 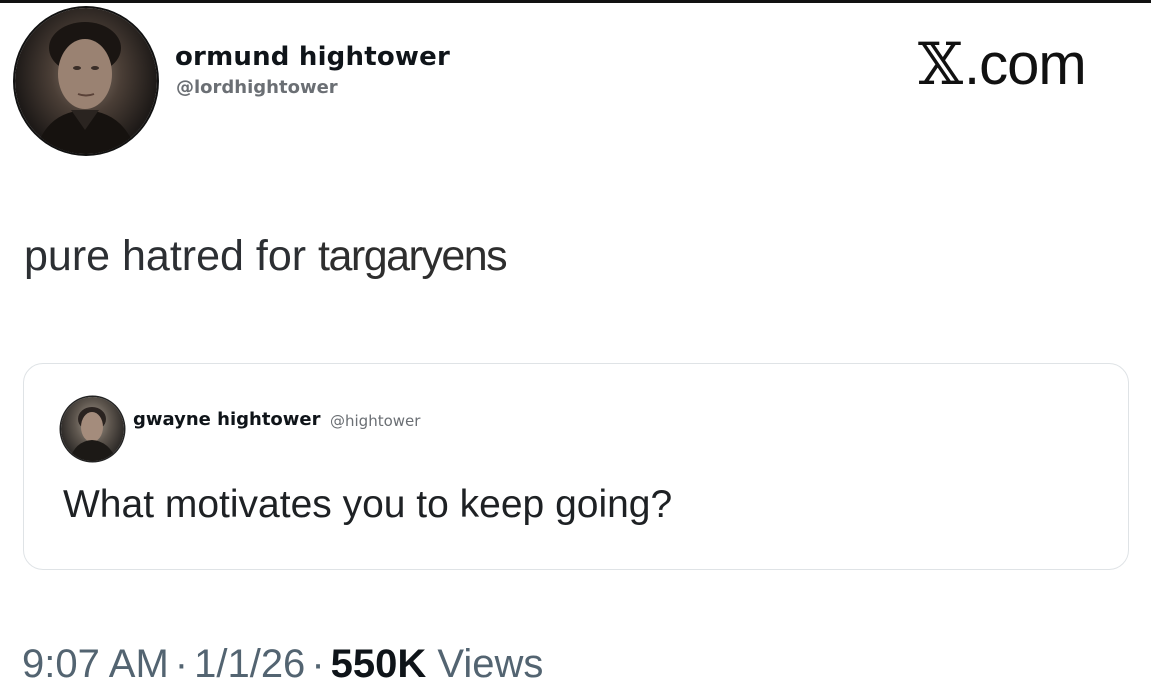 I want to click on tweet-text-main: pure hatred for, so click(x=171, y=256).